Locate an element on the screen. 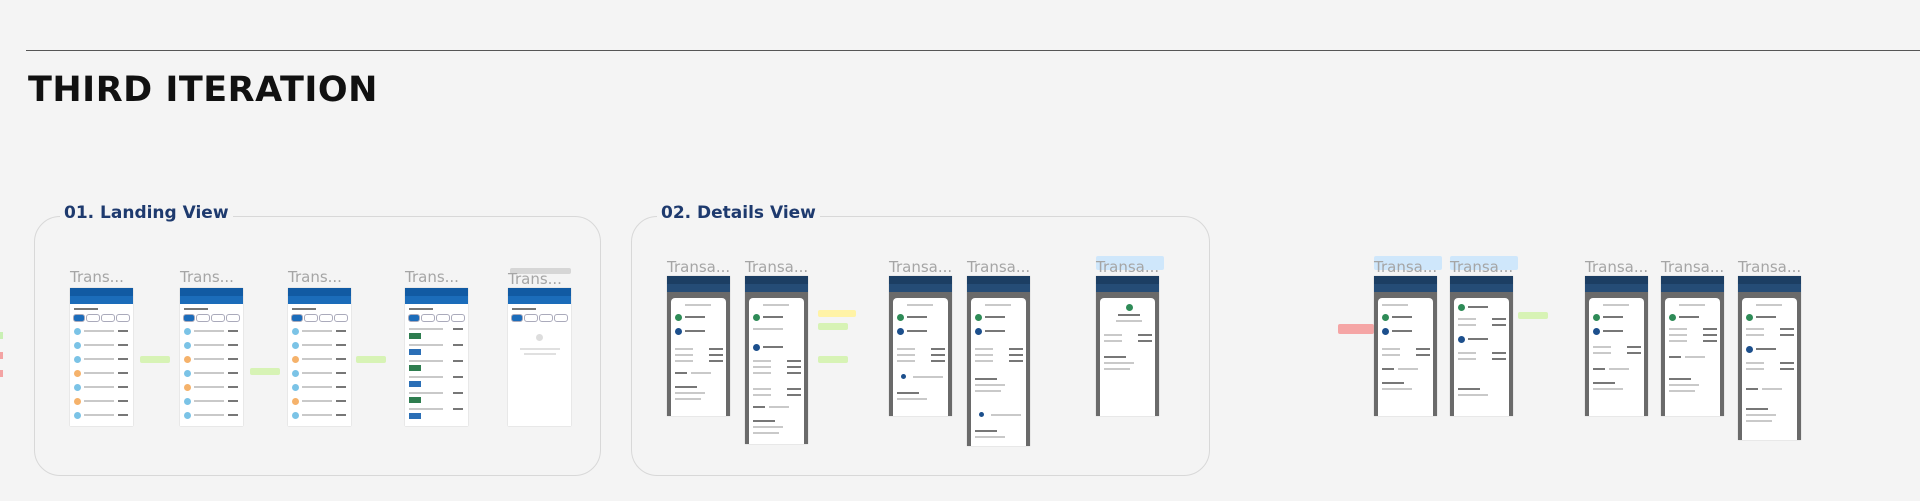 Image resolution: width=1920 pixels, height=501 pixels. section-title-details: 02. Details View is located at coordinates (738, 213).